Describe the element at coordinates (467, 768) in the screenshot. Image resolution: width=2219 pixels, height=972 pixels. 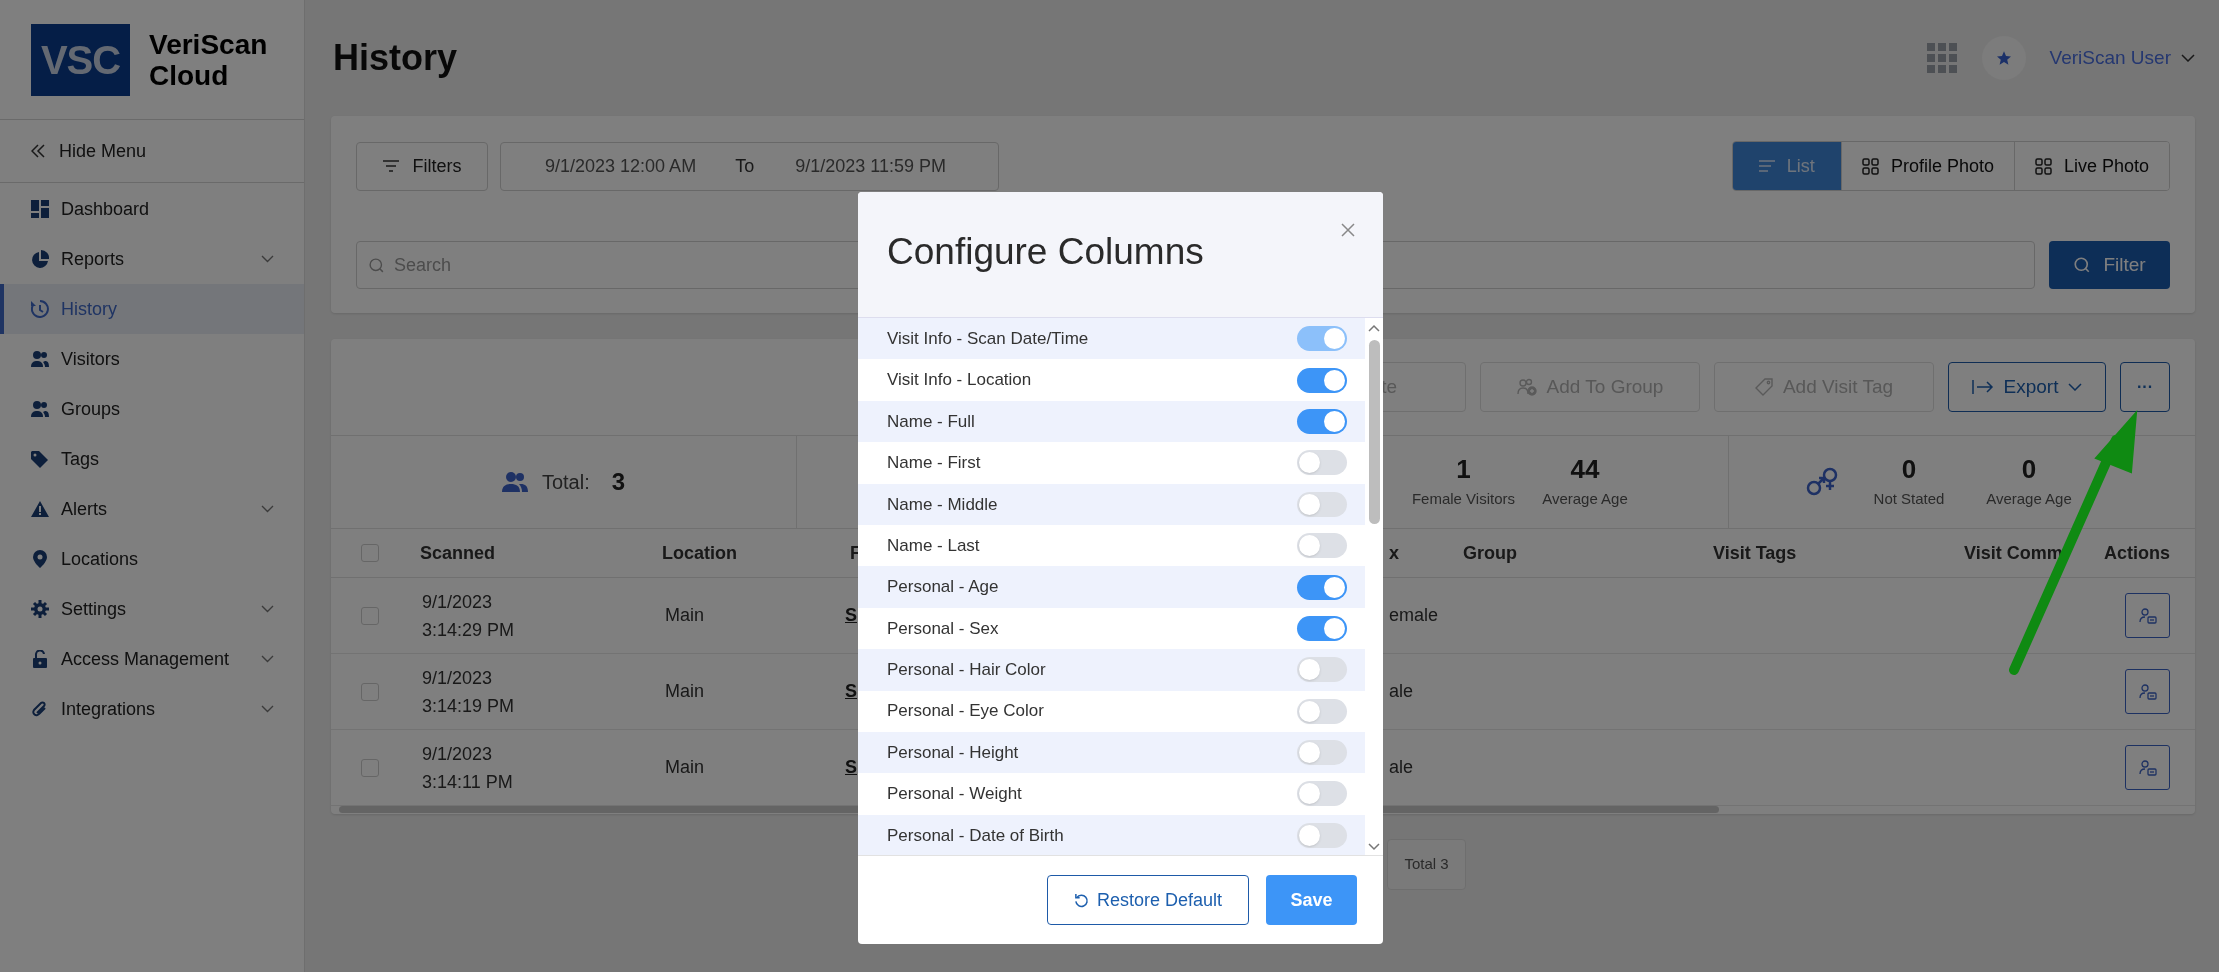
I see `table-cell-text: 9/1/2023 3:14:11 PM` at that location.